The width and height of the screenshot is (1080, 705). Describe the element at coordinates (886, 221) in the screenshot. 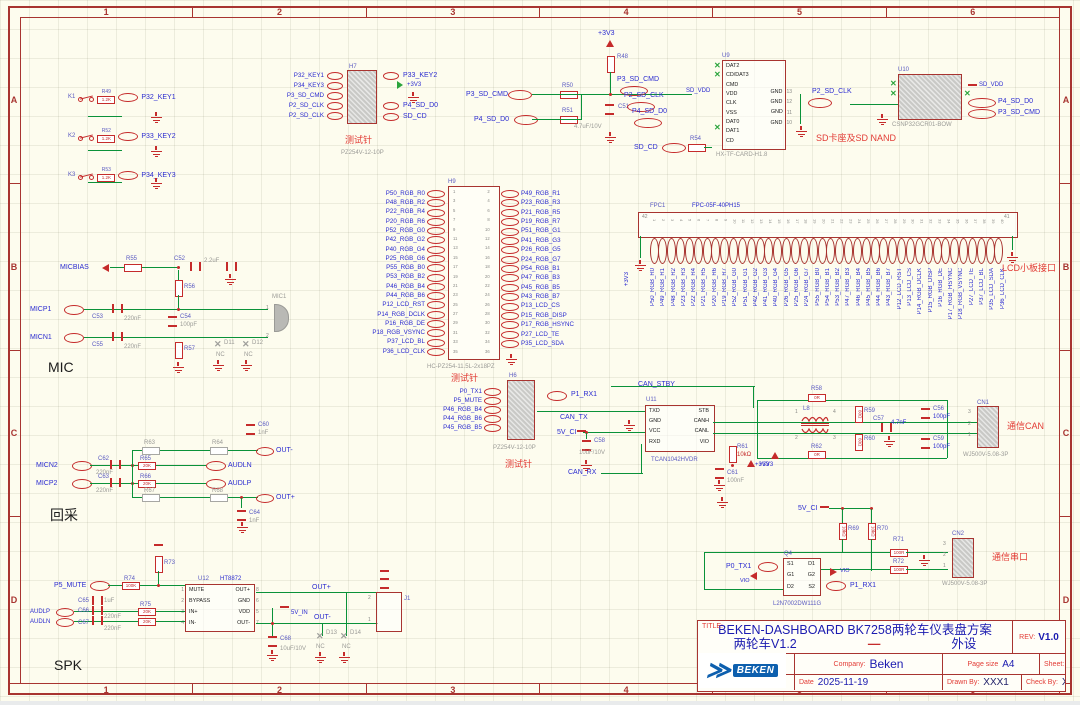

I see `pin-number: 27` at that location.